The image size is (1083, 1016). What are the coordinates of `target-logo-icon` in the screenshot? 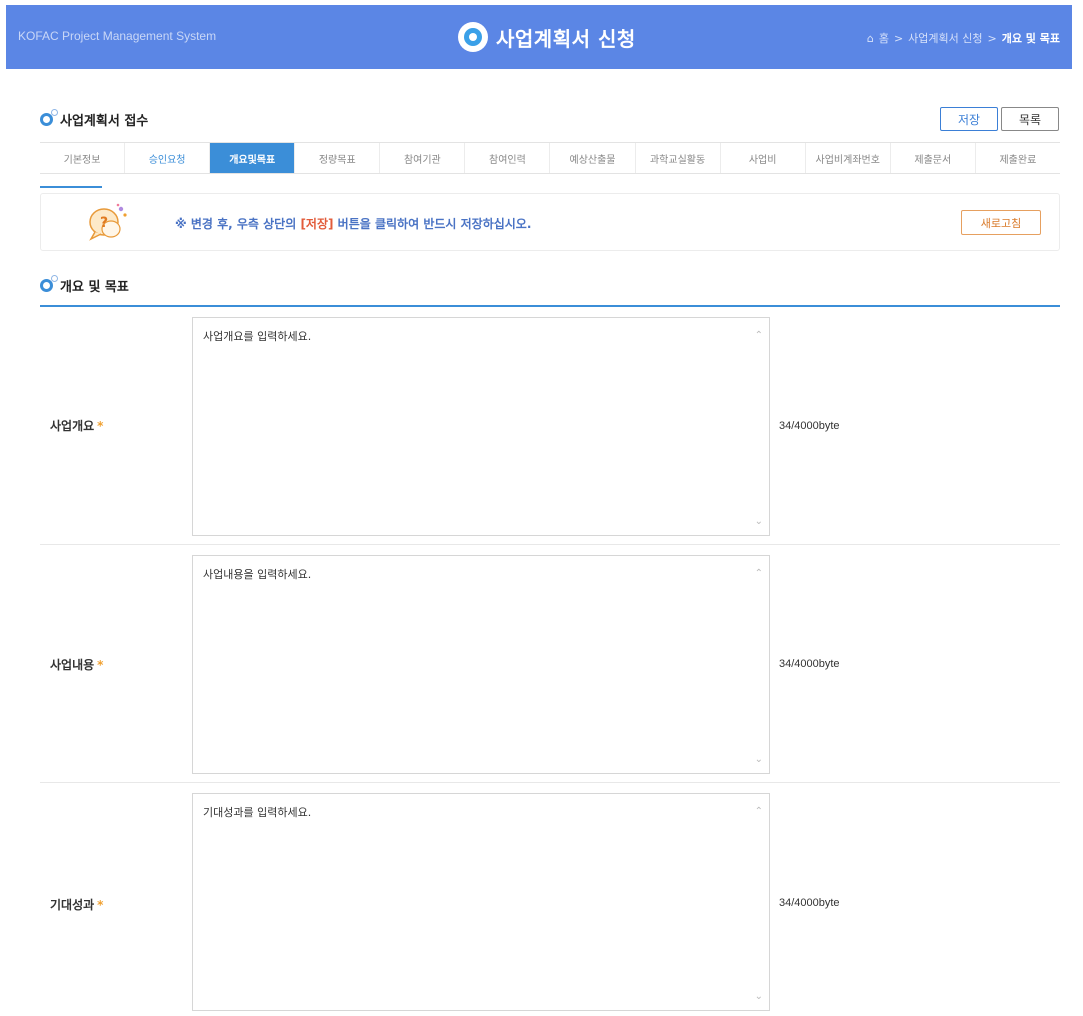 It's located at (473, 37).